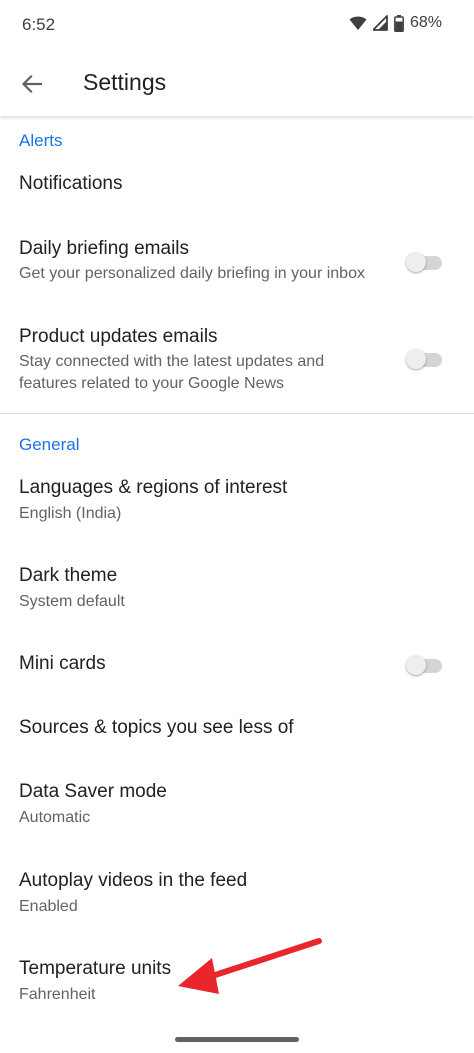 The height and width of the screenshot is (1053, 474). I want to click on settings-item-mini-cards: Mini cards, so click(237, 665).